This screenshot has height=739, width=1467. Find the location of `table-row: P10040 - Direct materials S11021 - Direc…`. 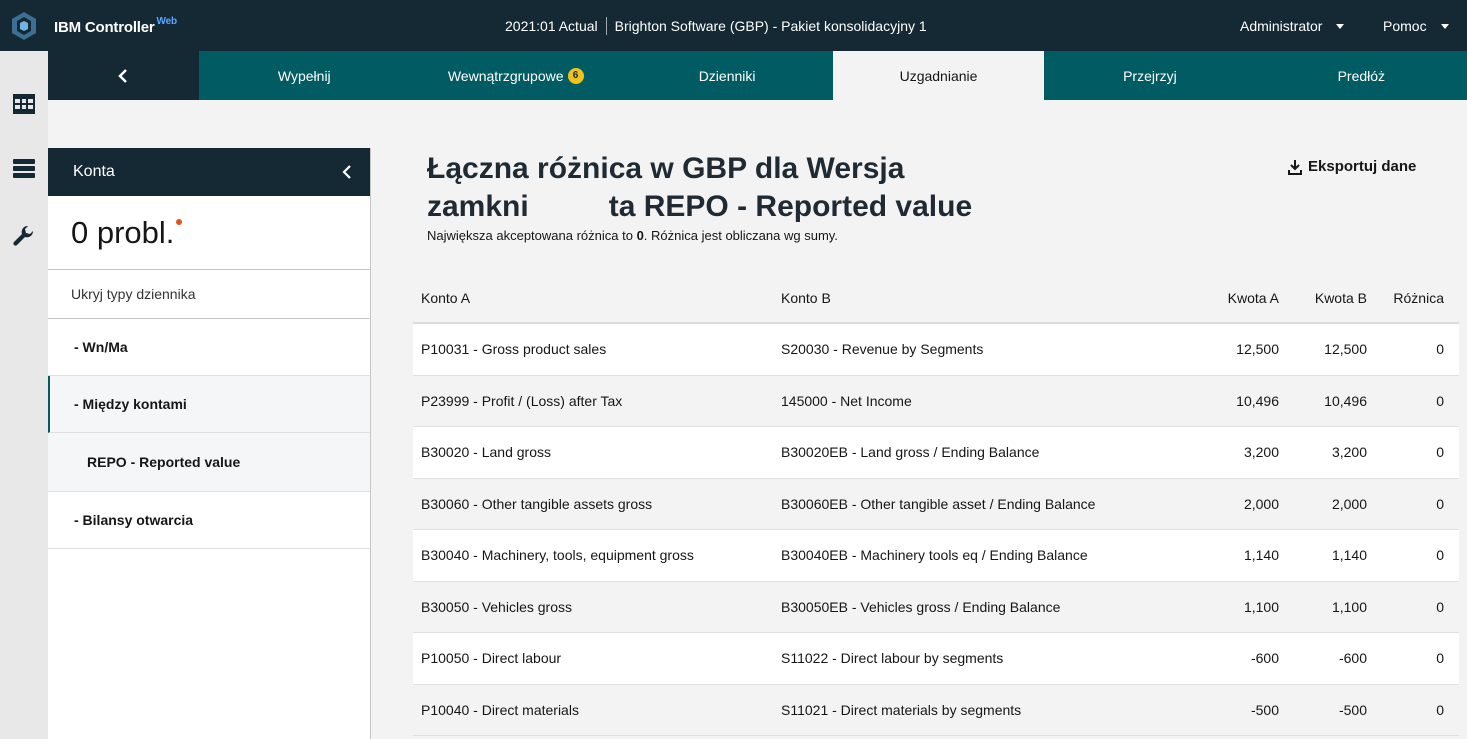

table-row: P10040 - Direct materials S11021 - Direc… is located at coordinates (936, 710).